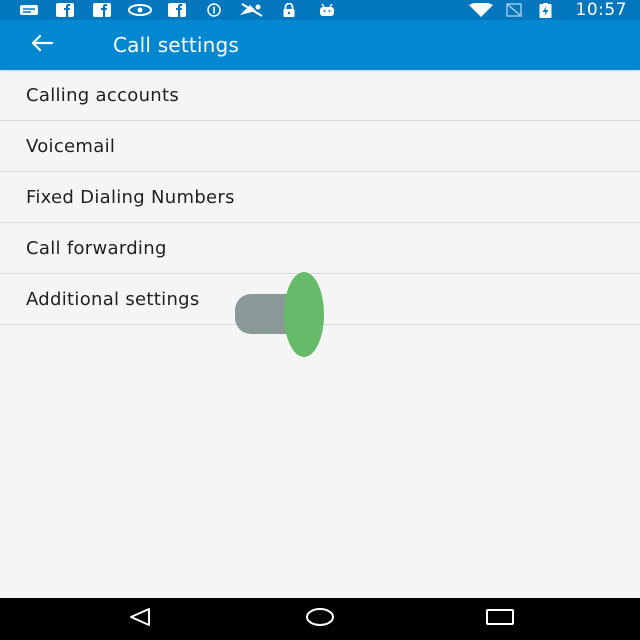 This screenshot has height=640, width=640. What do you see at coordinates (327, 10) in the screenshot?
I see `android-icon` at bounding box center [327, 10].